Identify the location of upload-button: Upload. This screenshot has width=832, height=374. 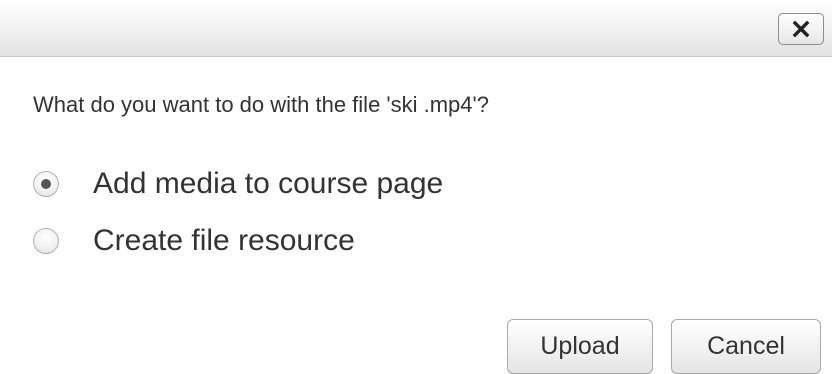
(580, 346).